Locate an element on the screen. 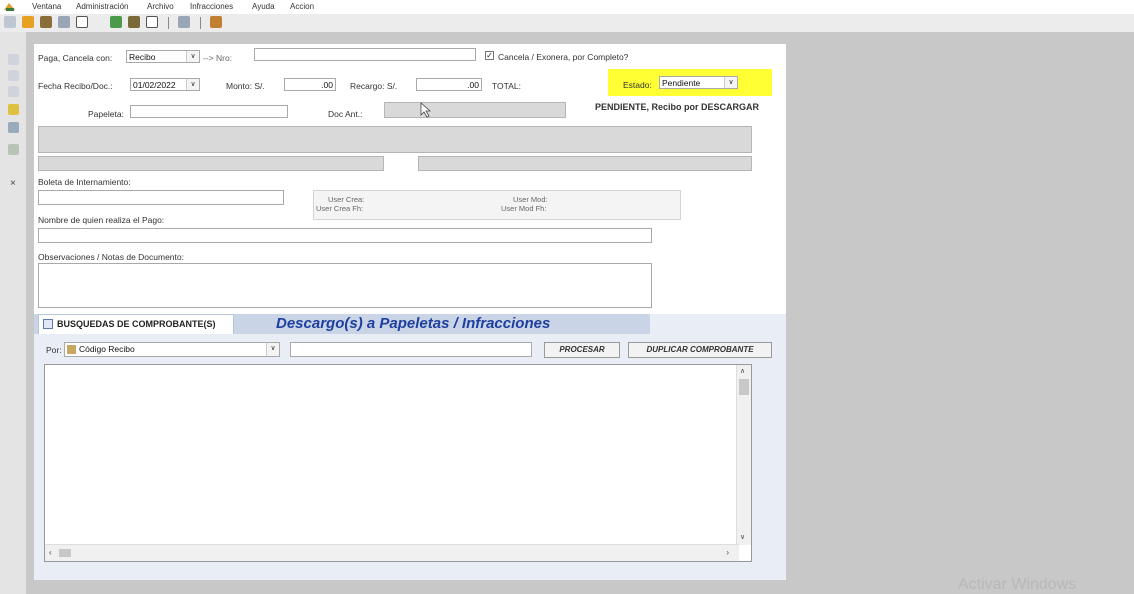 The width and height of the screenshot is (1134, 594). papeleta-label: Papeleta: is located at coordinates (106, 114).